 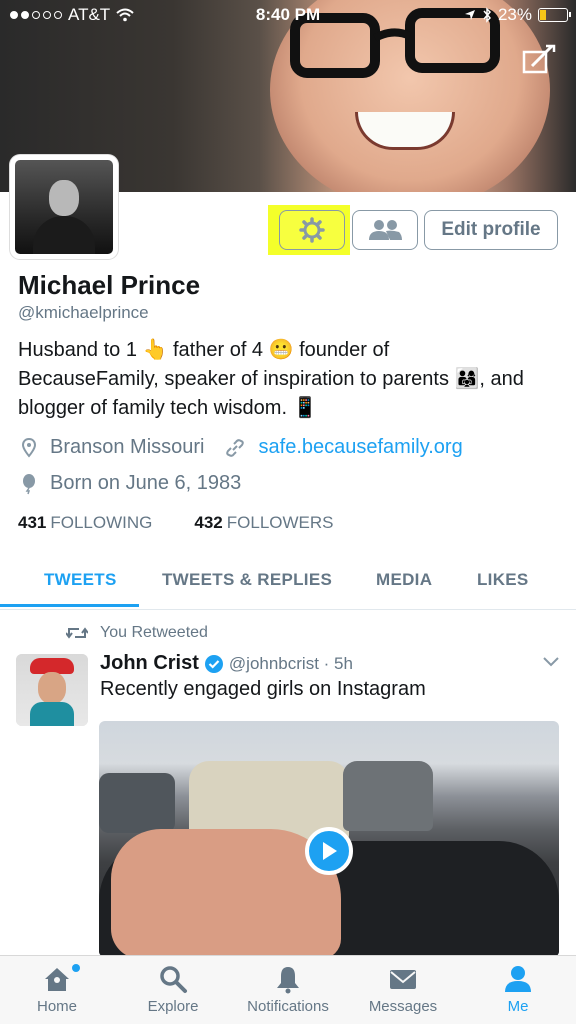 What do you see at coordinates (247, 580) in the screenshot?
I see `tab-tweets-replies: TWEETS & REPLIES` at bounding box center [247, 580].